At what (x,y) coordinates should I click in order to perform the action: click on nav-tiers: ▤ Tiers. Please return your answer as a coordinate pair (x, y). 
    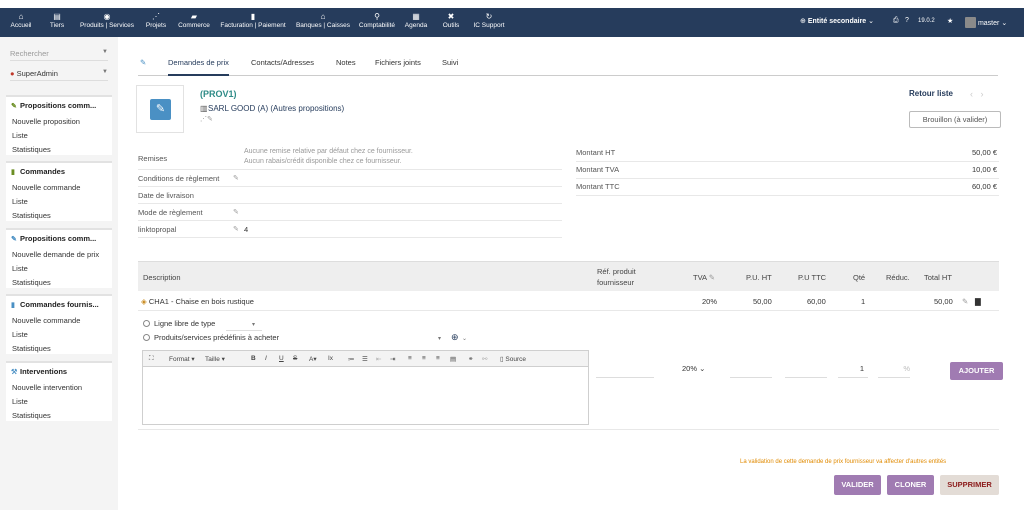
    Looking at the image, I should click on (57, 20).